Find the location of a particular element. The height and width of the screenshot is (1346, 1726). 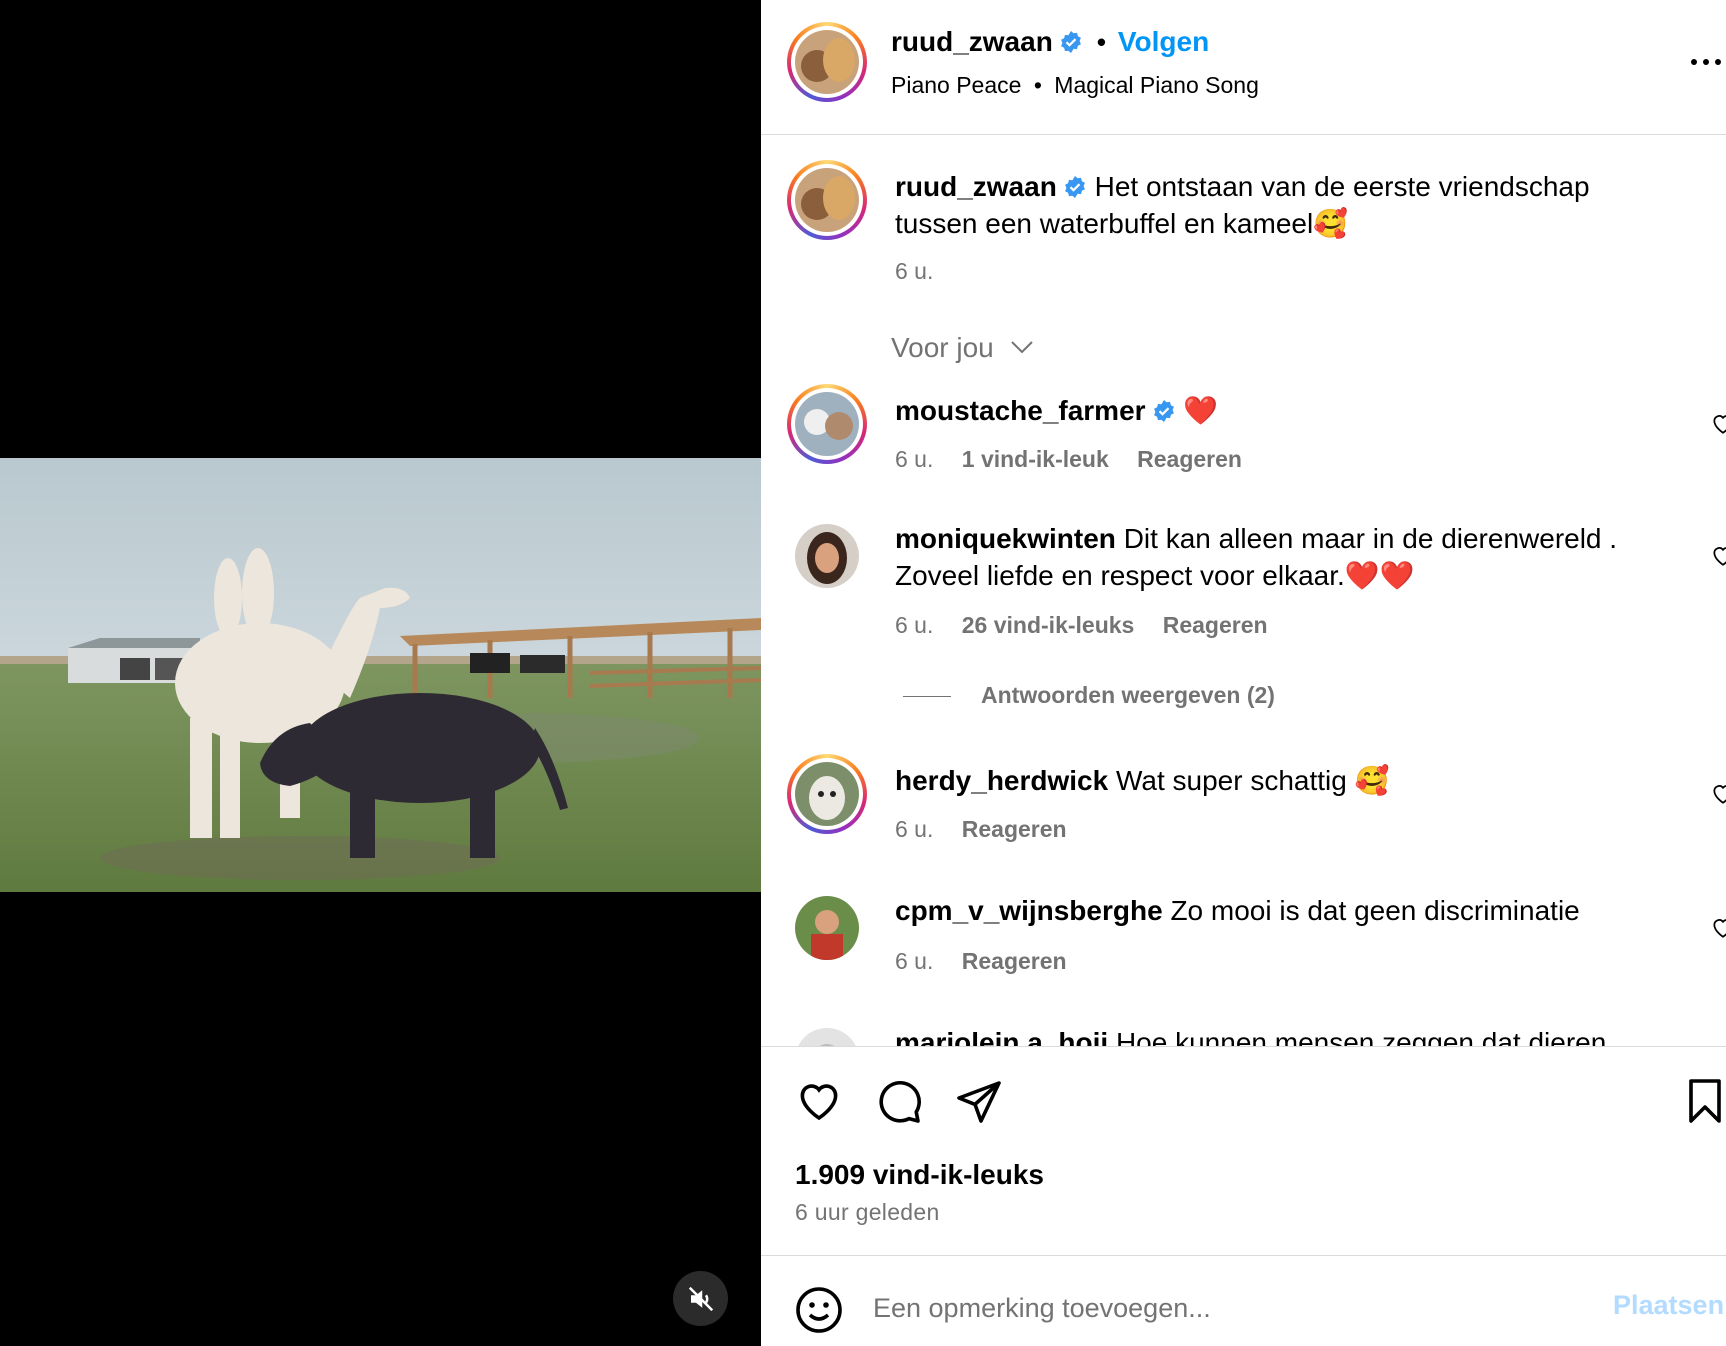

header-user-line: ruud_zwaan • Volgen is located at coordinates (1050, 42).